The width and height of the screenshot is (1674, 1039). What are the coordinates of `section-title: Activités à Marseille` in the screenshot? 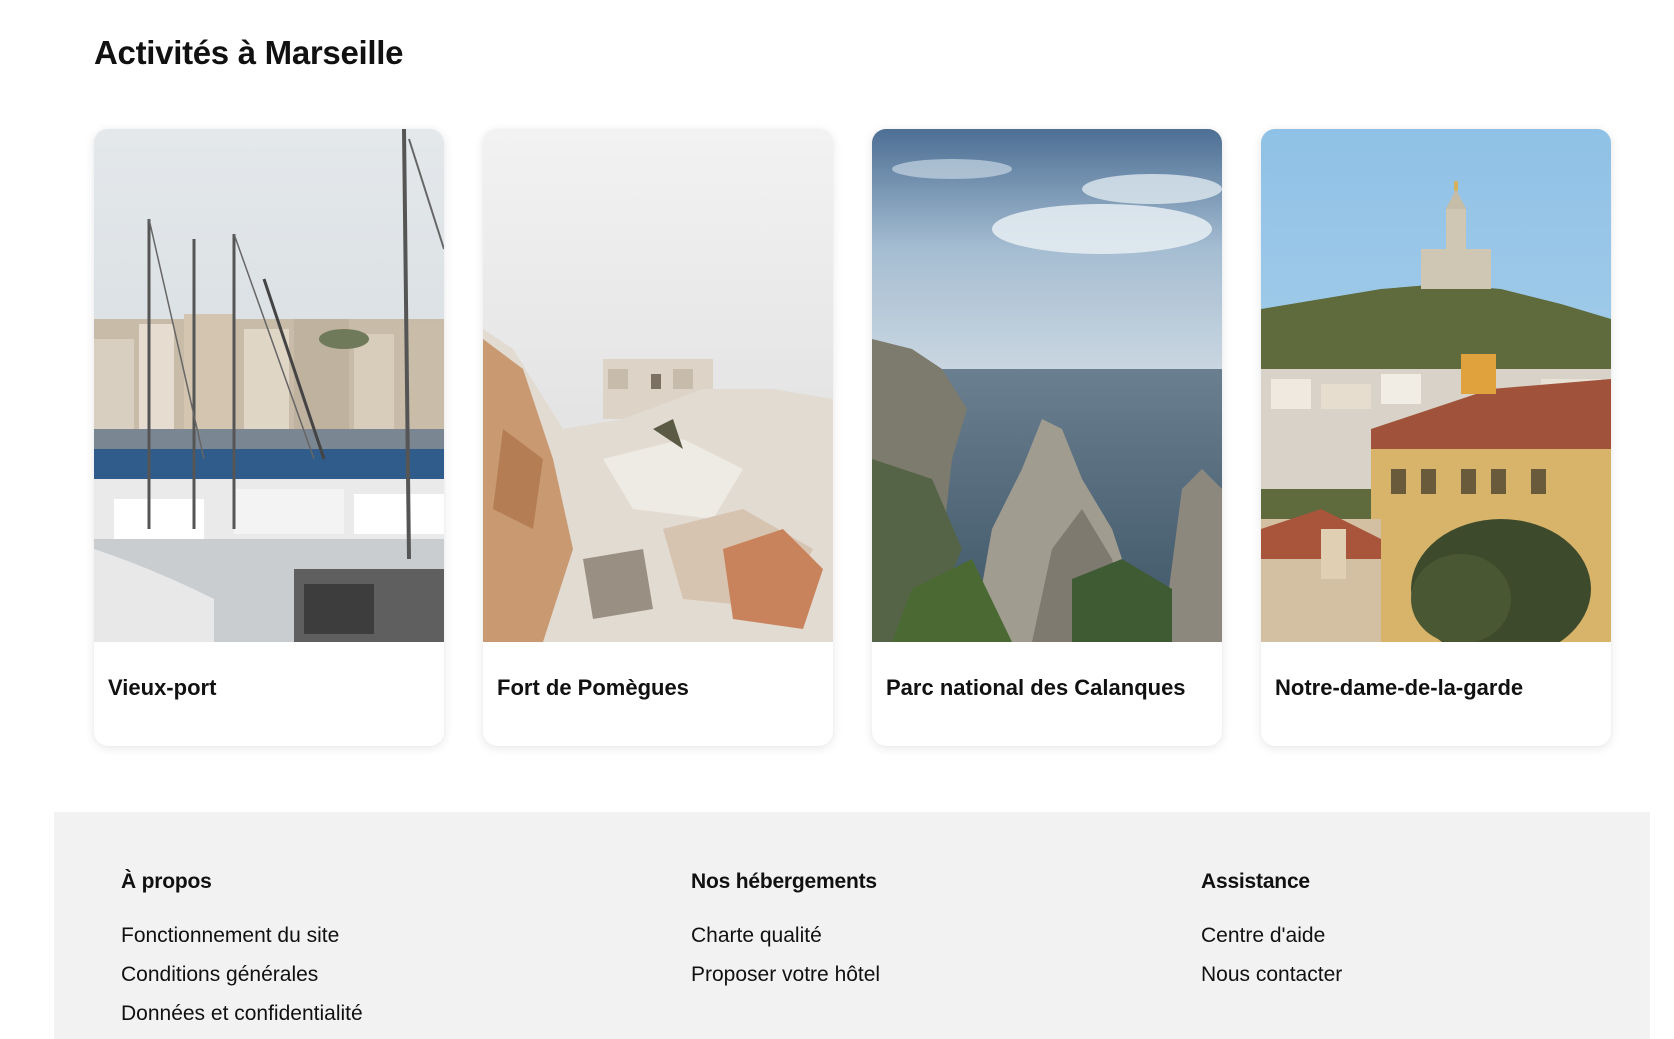 It's located at (249, 52).